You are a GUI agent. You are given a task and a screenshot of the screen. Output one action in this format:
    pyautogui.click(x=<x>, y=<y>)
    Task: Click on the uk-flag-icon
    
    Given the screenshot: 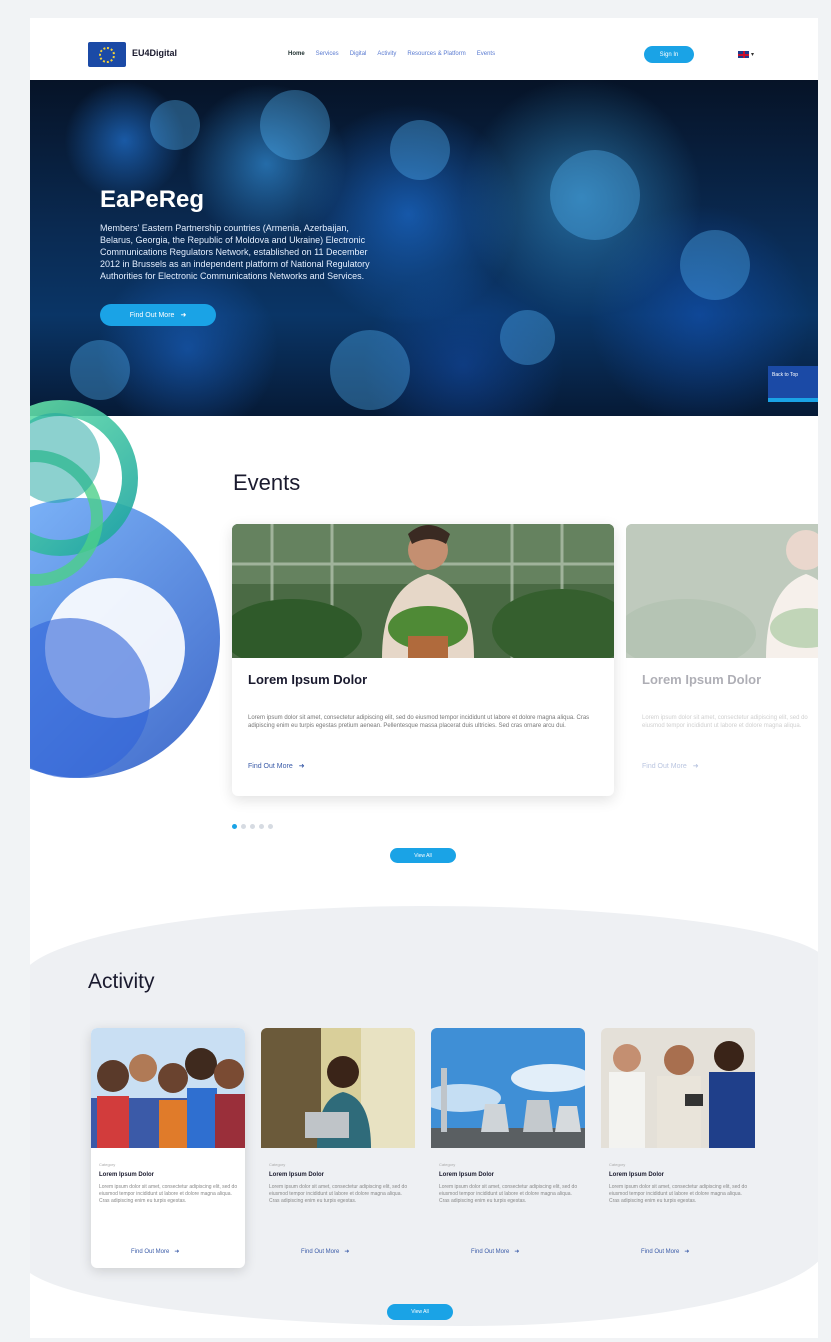 What is the action you would take?
    pyautogui.click(x=743, y=54)
    